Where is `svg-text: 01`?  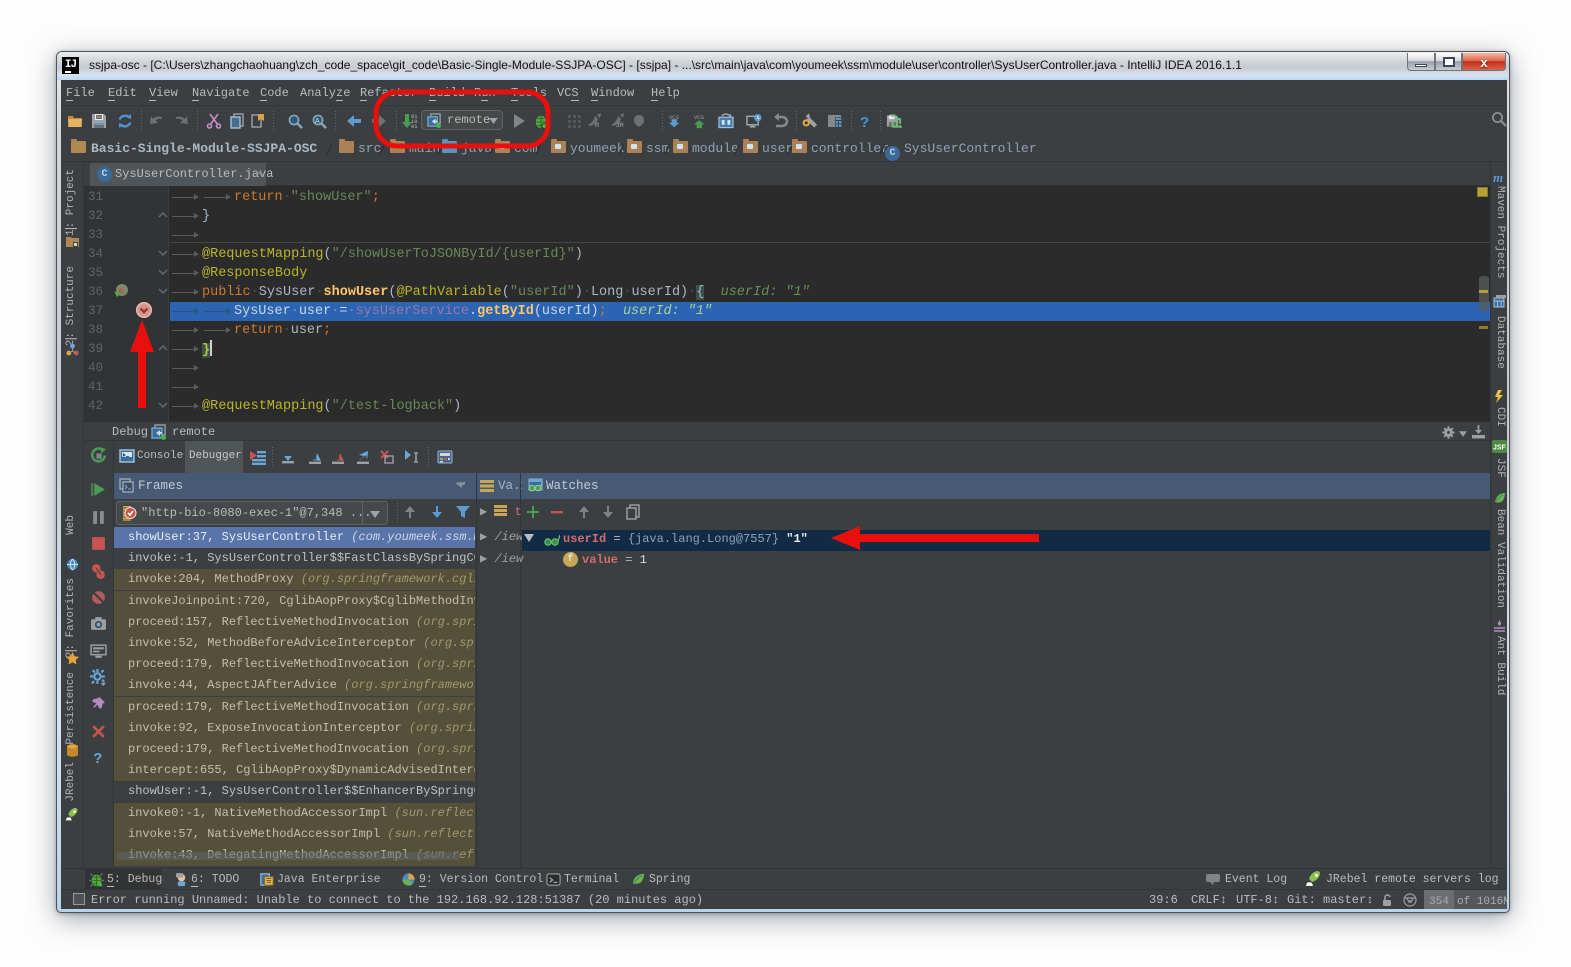
svg-text: 01 is located at coordinates (414, 126).